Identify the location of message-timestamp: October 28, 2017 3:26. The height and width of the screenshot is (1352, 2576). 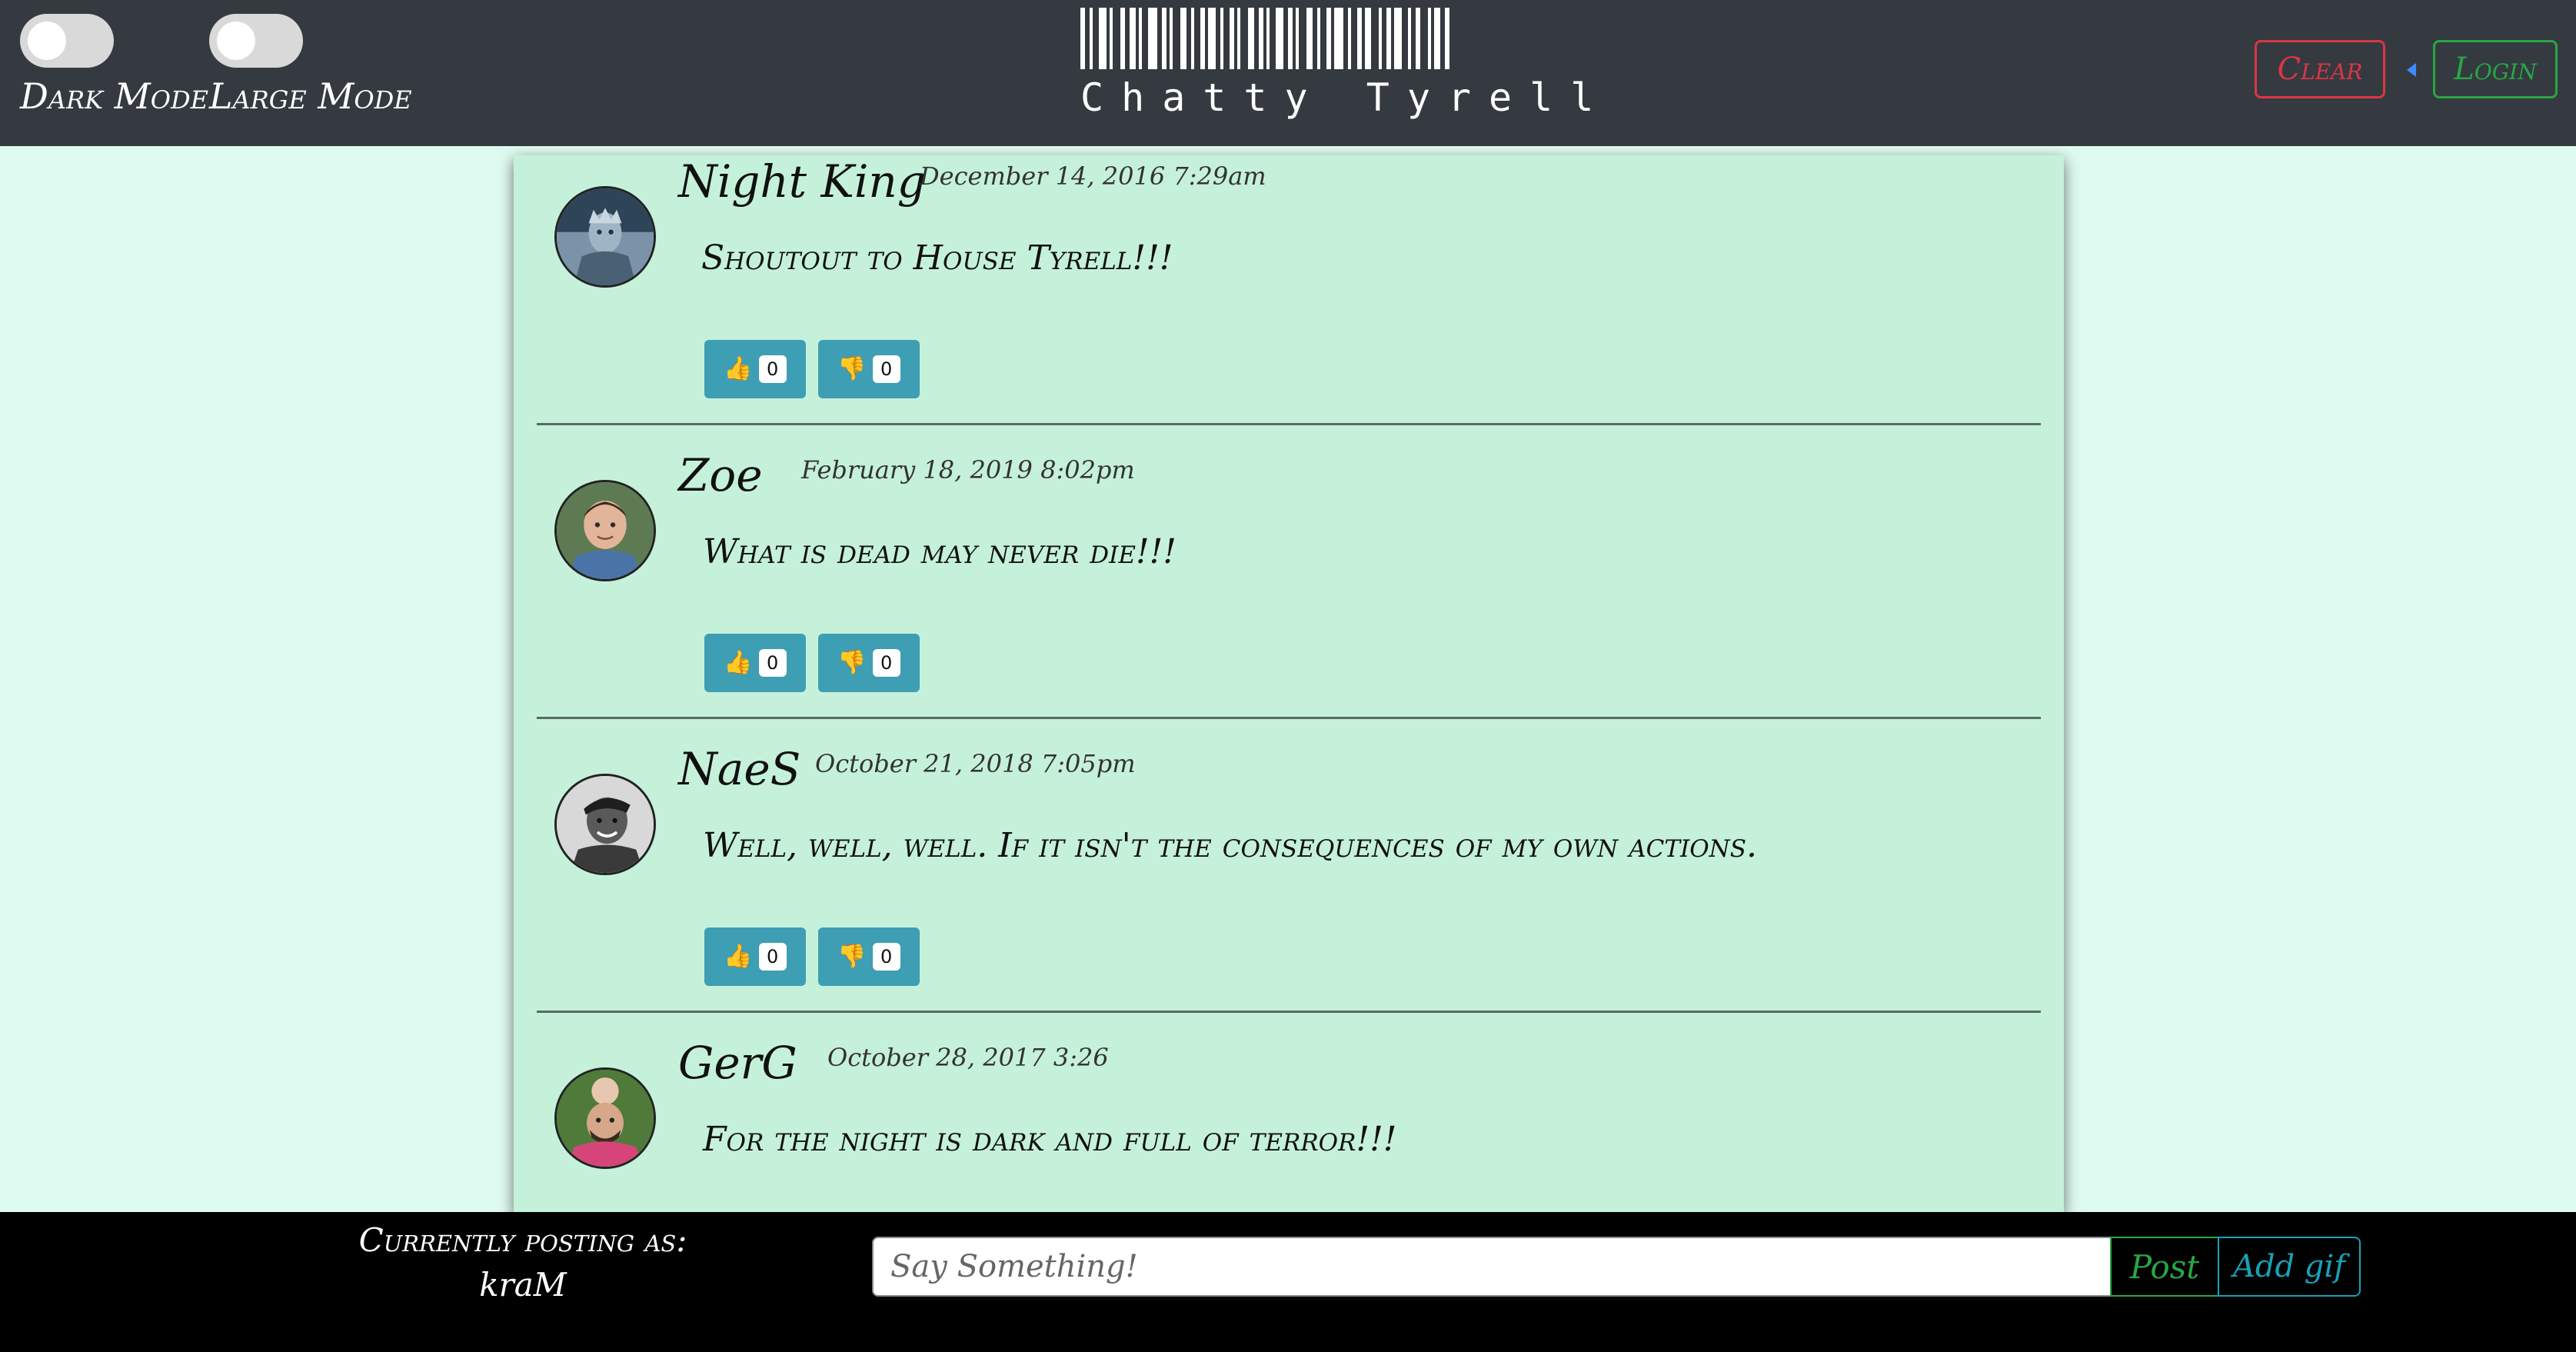
(968, 1057).